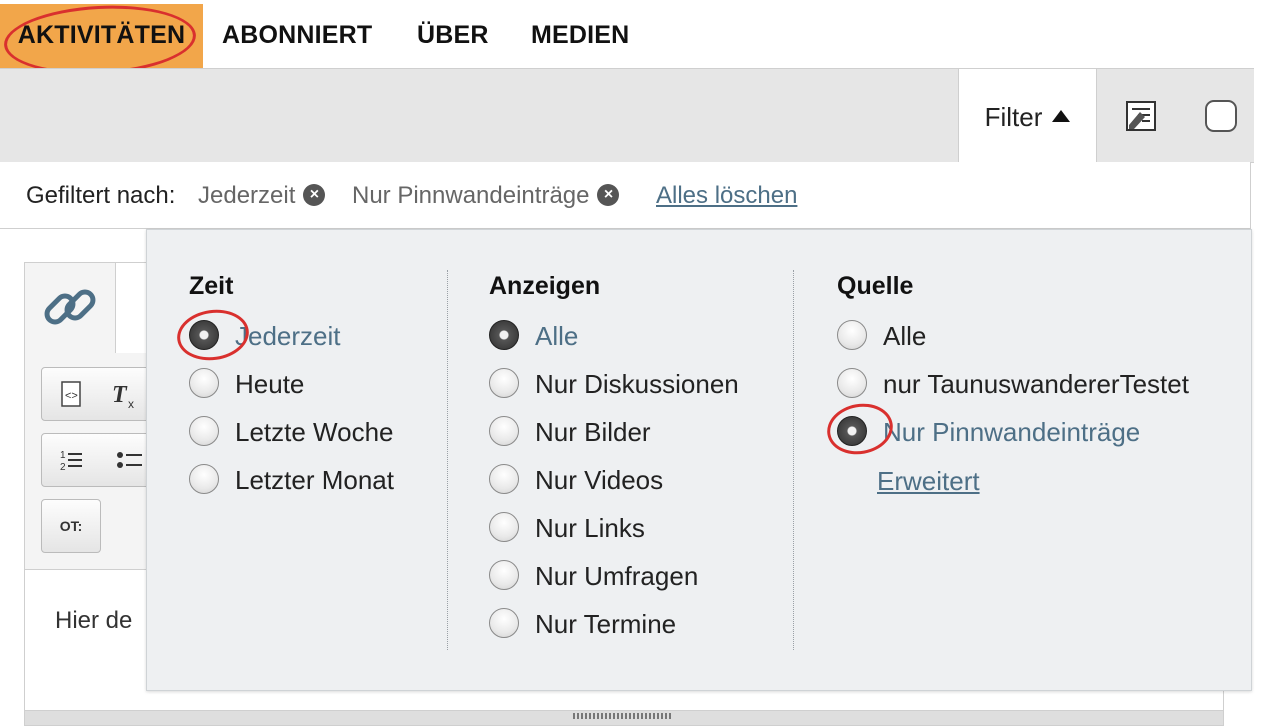 This screenshot has width=1267, height=726. I want to click on svg-text: 2, so click(63, 467).